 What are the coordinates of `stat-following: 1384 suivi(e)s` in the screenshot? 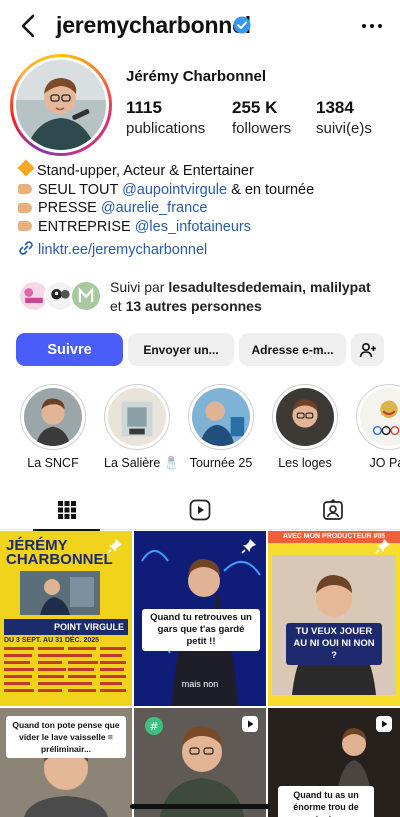 It's located at (344, 117).